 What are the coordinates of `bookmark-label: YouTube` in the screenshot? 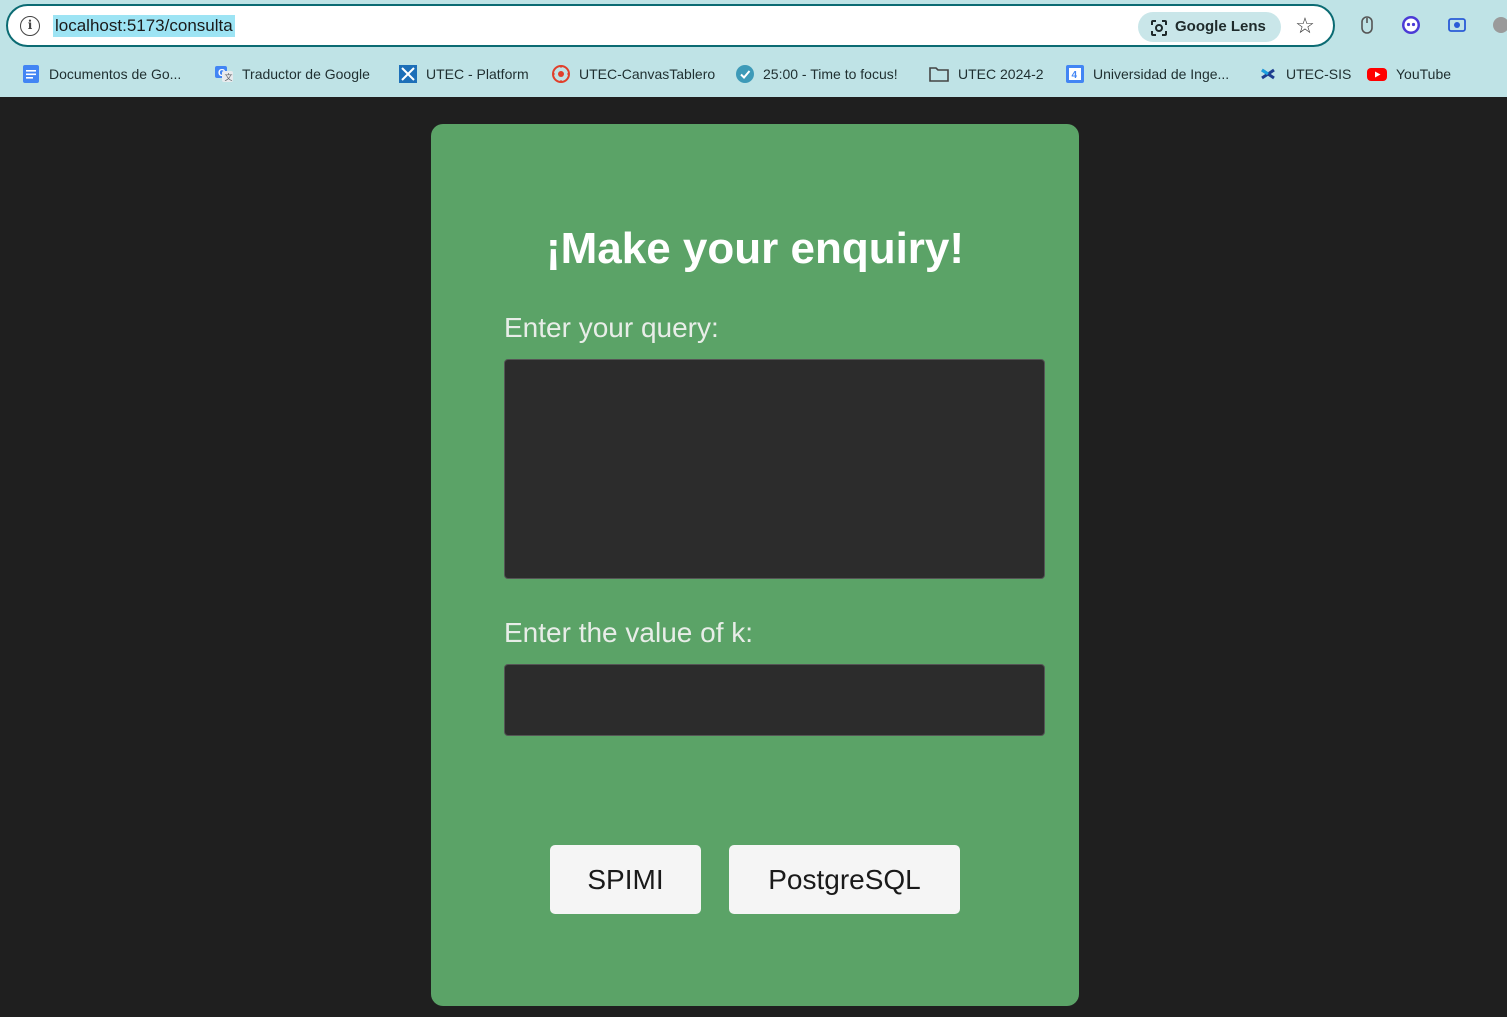 It's located at (1424, 74).